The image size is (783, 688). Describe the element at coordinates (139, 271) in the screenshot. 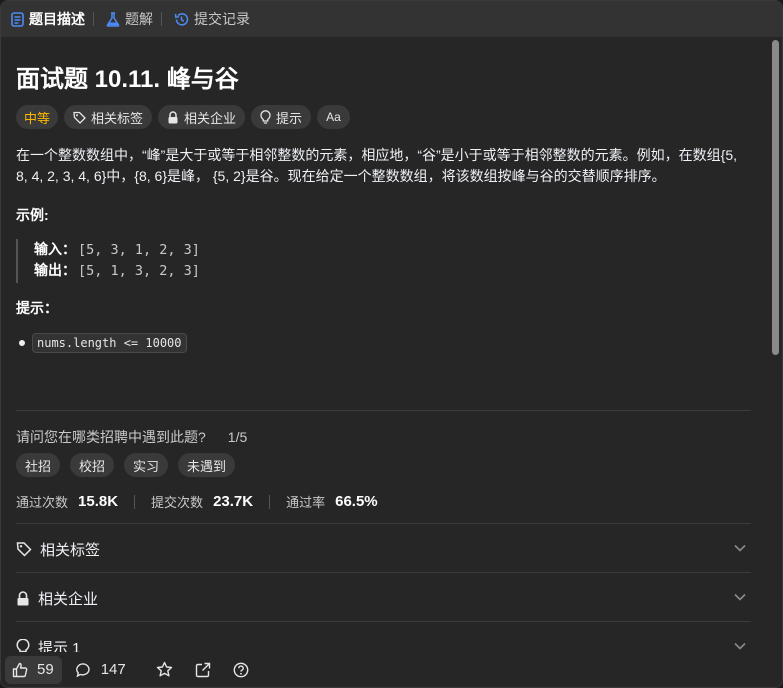

I see `output-value: [5, 1, 3, 2, 3]` at that location.